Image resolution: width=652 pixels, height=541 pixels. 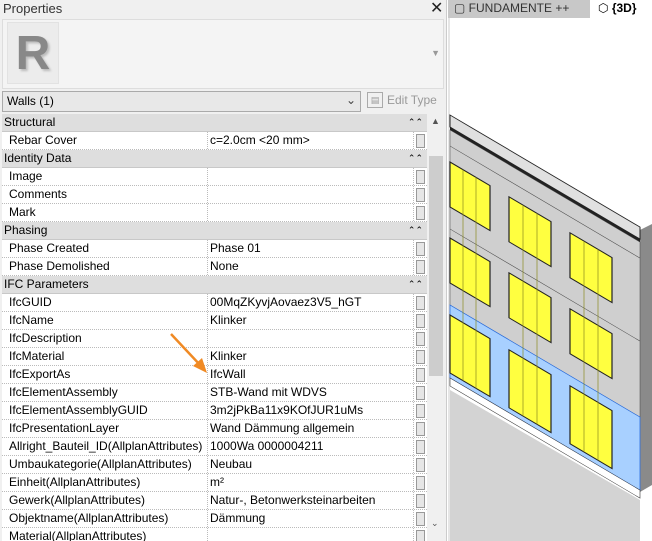 I want to click on property-label: IfcGUID, so click(x=105, y=302).